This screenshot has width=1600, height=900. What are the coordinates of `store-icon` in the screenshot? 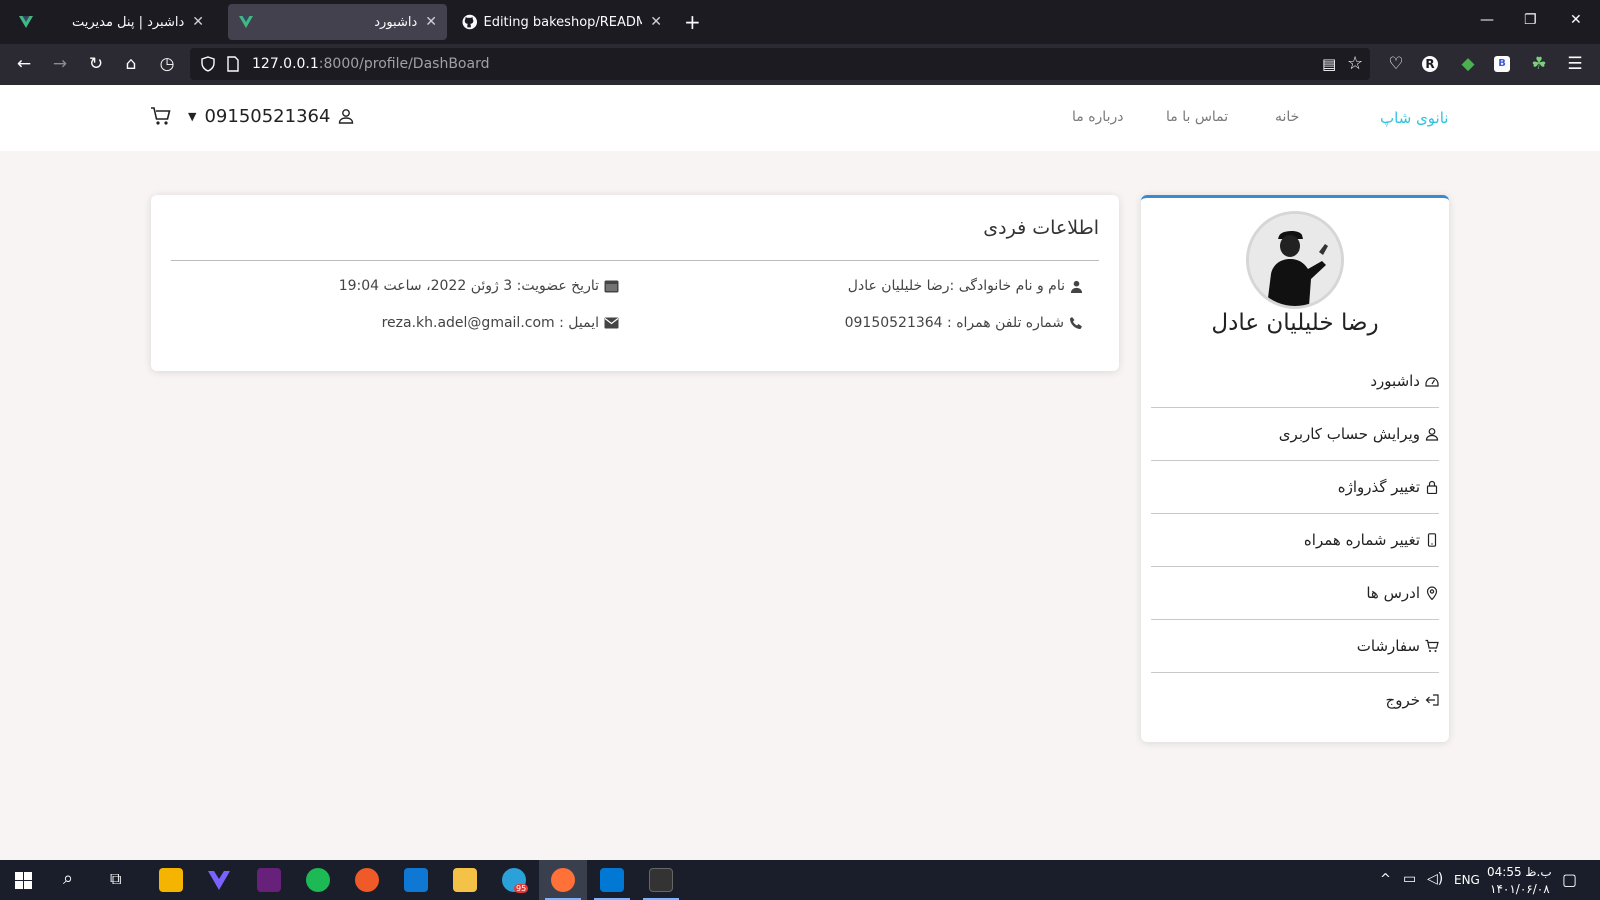 It's located at (171, 880).